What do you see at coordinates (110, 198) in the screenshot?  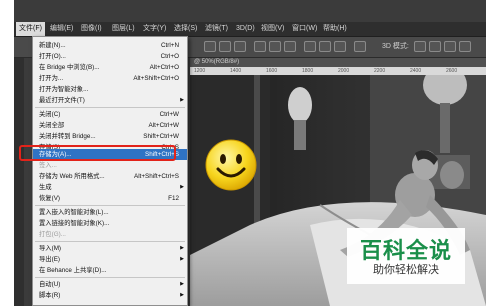 I see `menu-item-revert: 恢复(V) F12` at bounding box center [110, 198].